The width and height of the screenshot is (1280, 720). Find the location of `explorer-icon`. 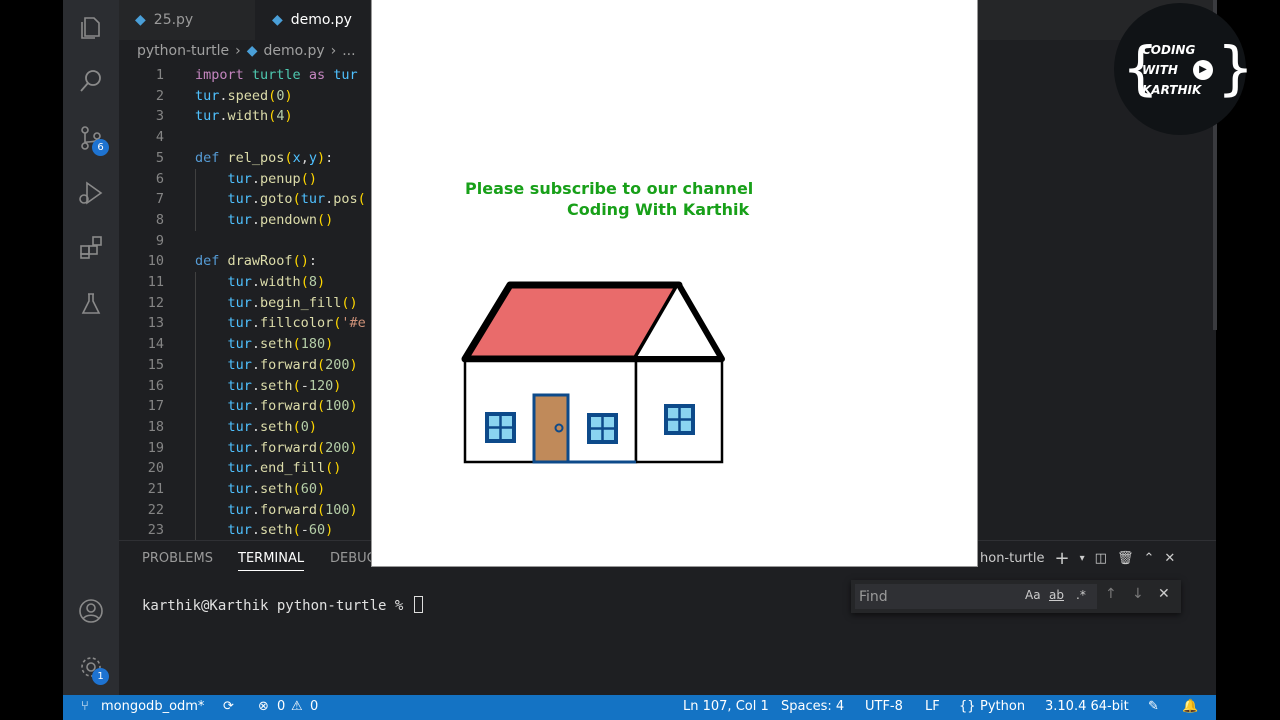

explorer-icon is located at coordinates (91, 27).